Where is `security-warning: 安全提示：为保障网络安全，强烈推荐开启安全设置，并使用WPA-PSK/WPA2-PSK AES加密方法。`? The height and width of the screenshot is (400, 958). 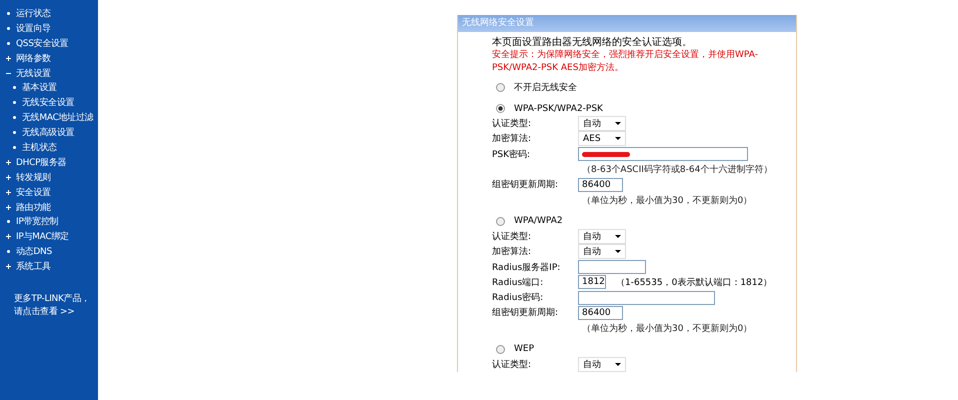
security-warning: 安全提示：为保障网络安全，强烈推荐开启安全设置，并使用WPA-PSK/WPA2-PSK AES加密方法。 is located at coordinates (625, 61).